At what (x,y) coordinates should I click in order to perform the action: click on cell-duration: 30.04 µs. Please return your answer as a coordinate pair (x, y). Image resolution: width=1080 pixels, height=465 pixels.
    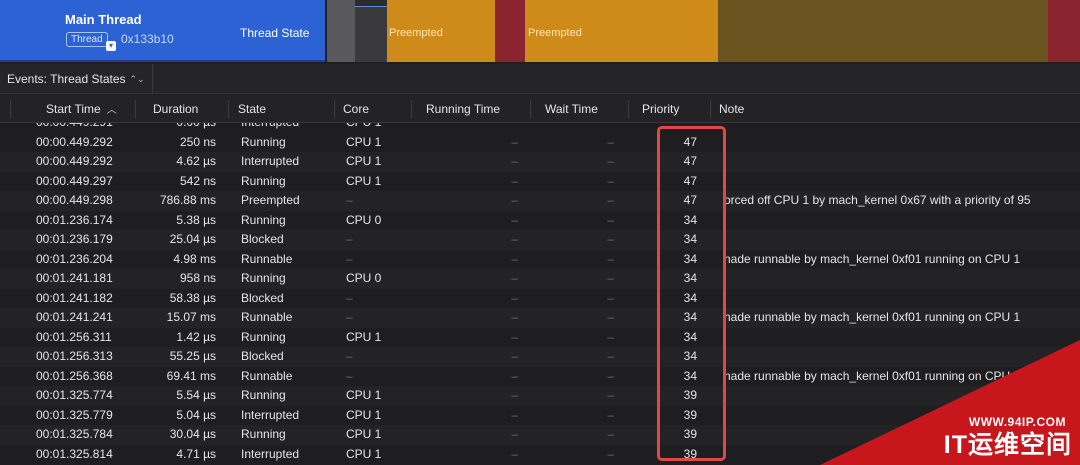
    Looking at the image, I should click on (192, 434).